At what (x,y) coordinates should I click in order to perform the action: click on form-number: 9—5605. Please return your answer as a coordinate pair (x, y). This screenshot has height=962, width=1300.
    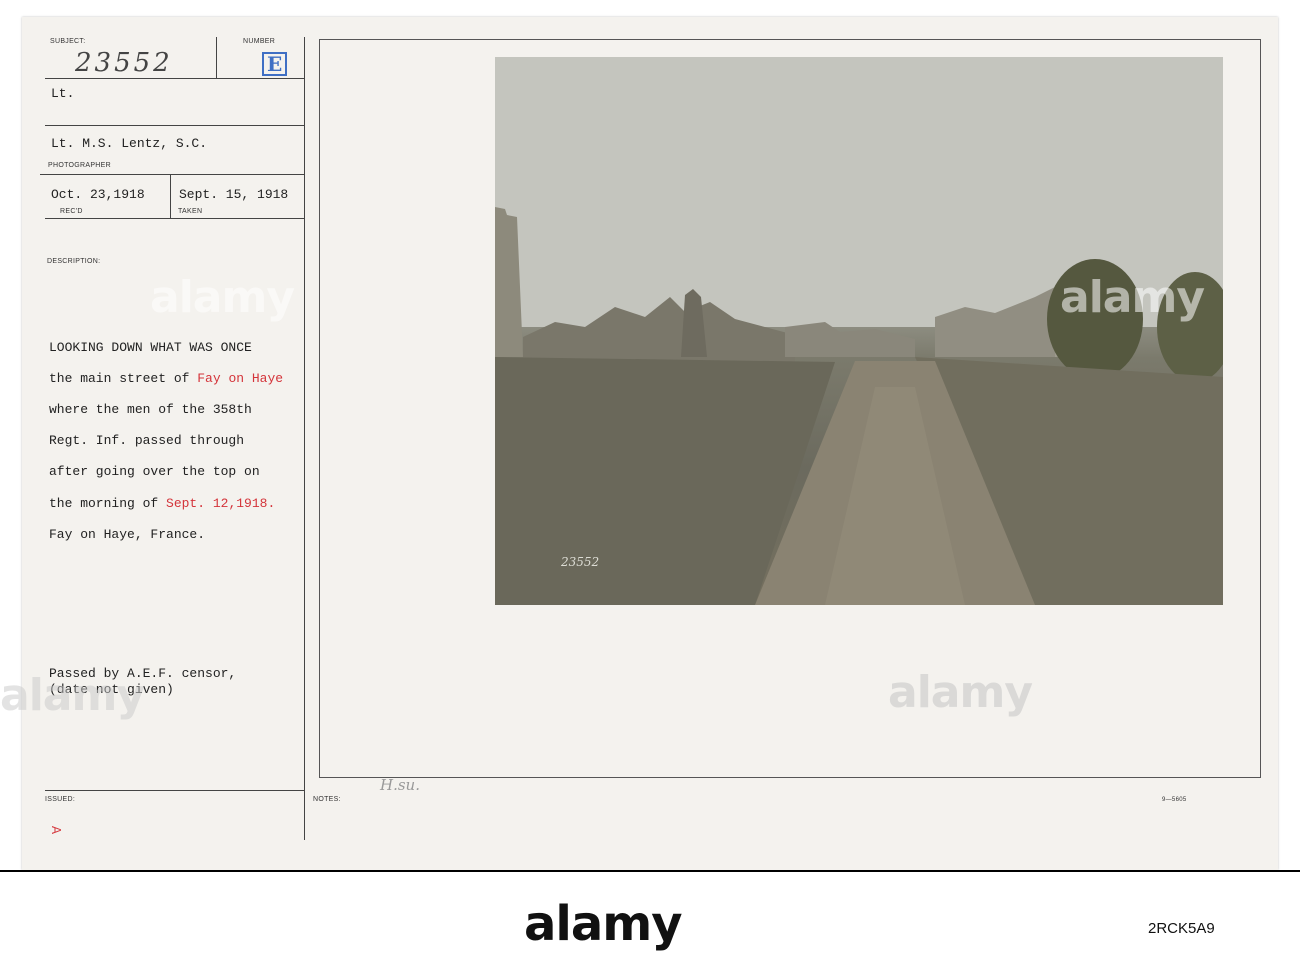
    Looking at the image, I should click on (1174, 800).